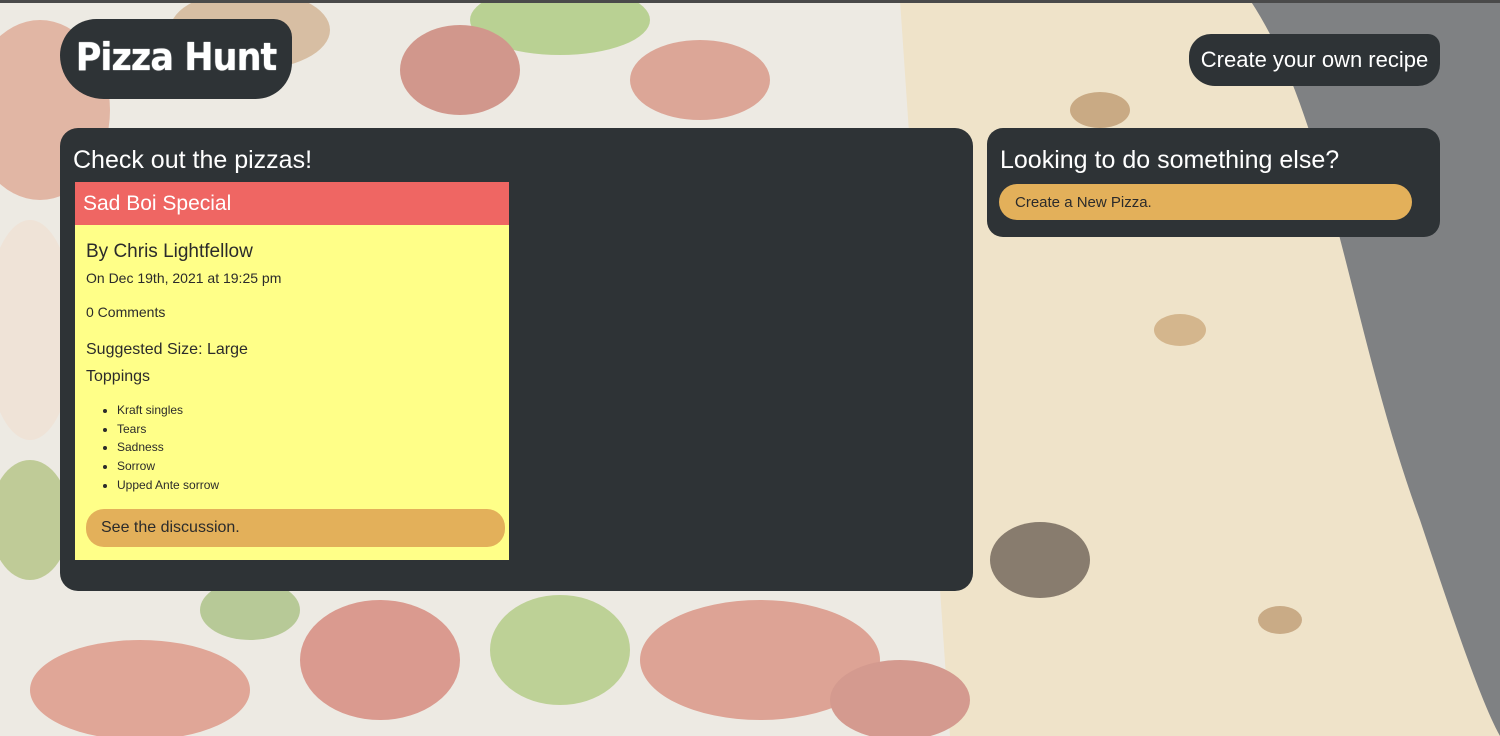 The height and width of the screenshot is (736, 1500). What do you see at coordinates (292, 203) in the screenshot?
I see `pizza-name: Sad Boi Special` at bounding box center [292, 203].